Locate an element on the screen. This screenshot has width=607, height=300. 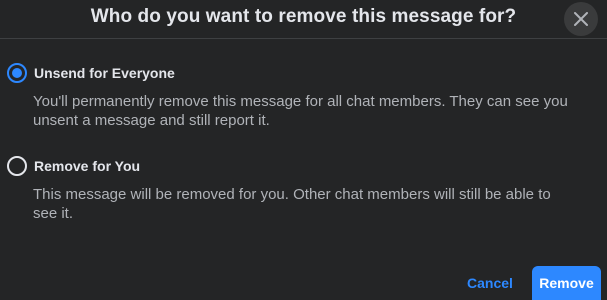
option-label: Unsend for Everyone is located at coordinates (104, 73).